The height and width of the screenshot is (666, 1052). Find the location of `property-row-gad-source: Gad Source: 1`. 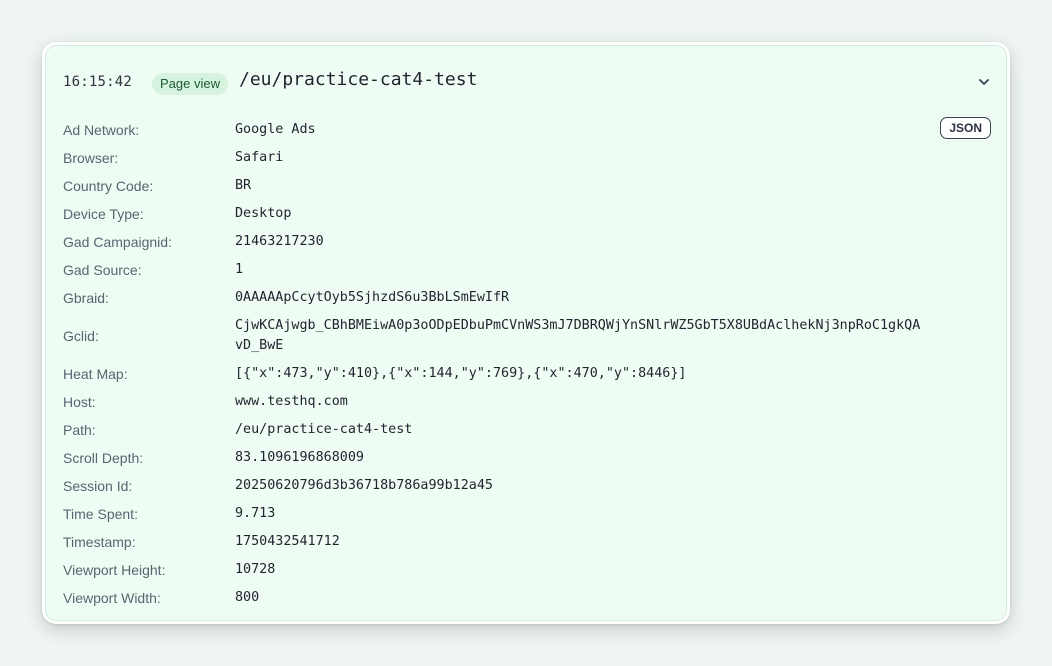

property-row-gad-source: Gad Source: 1 is located at coordinates (494, 270).